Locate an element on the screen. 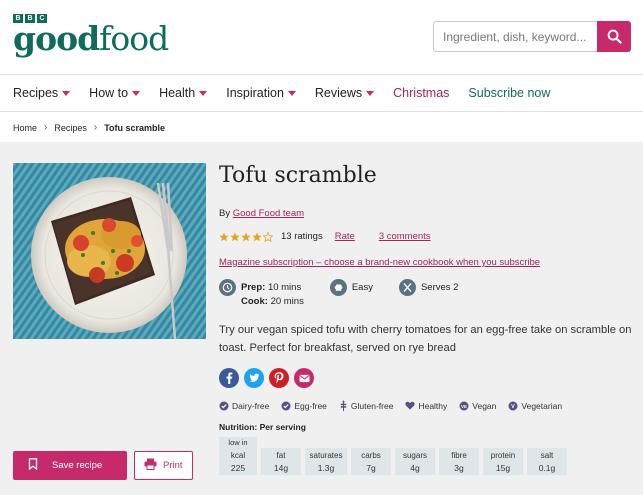 The height and width of the screenshot is (495, 643). clock-icon is located at coordinates (227, 287).